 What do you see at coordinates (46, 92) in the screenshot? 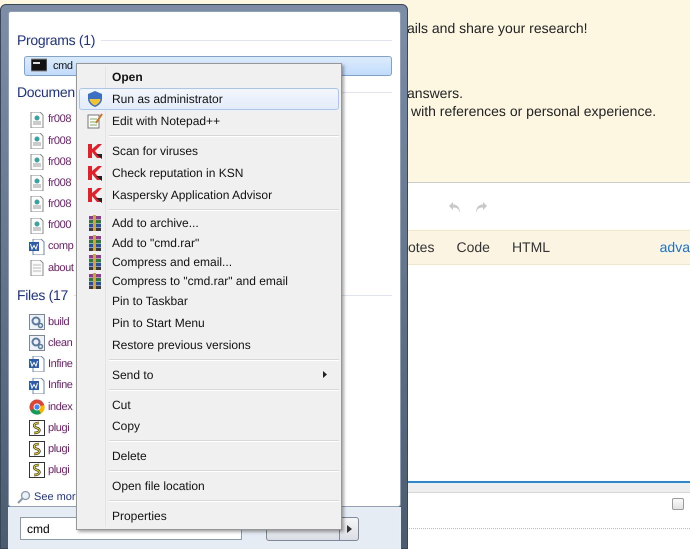
I see `section-header: Documen` at bounding box center [46, 92].